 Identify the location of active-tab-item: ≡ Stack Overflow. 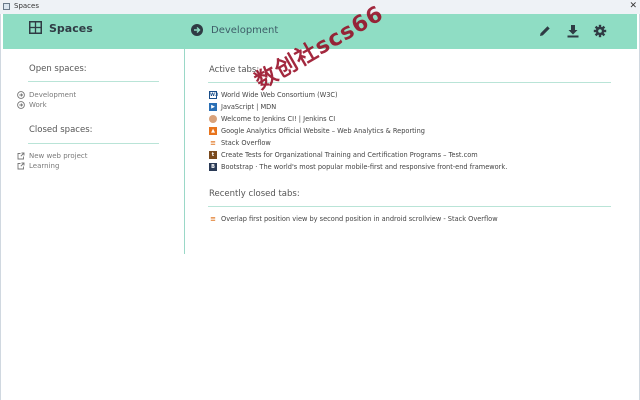
(240, 143).